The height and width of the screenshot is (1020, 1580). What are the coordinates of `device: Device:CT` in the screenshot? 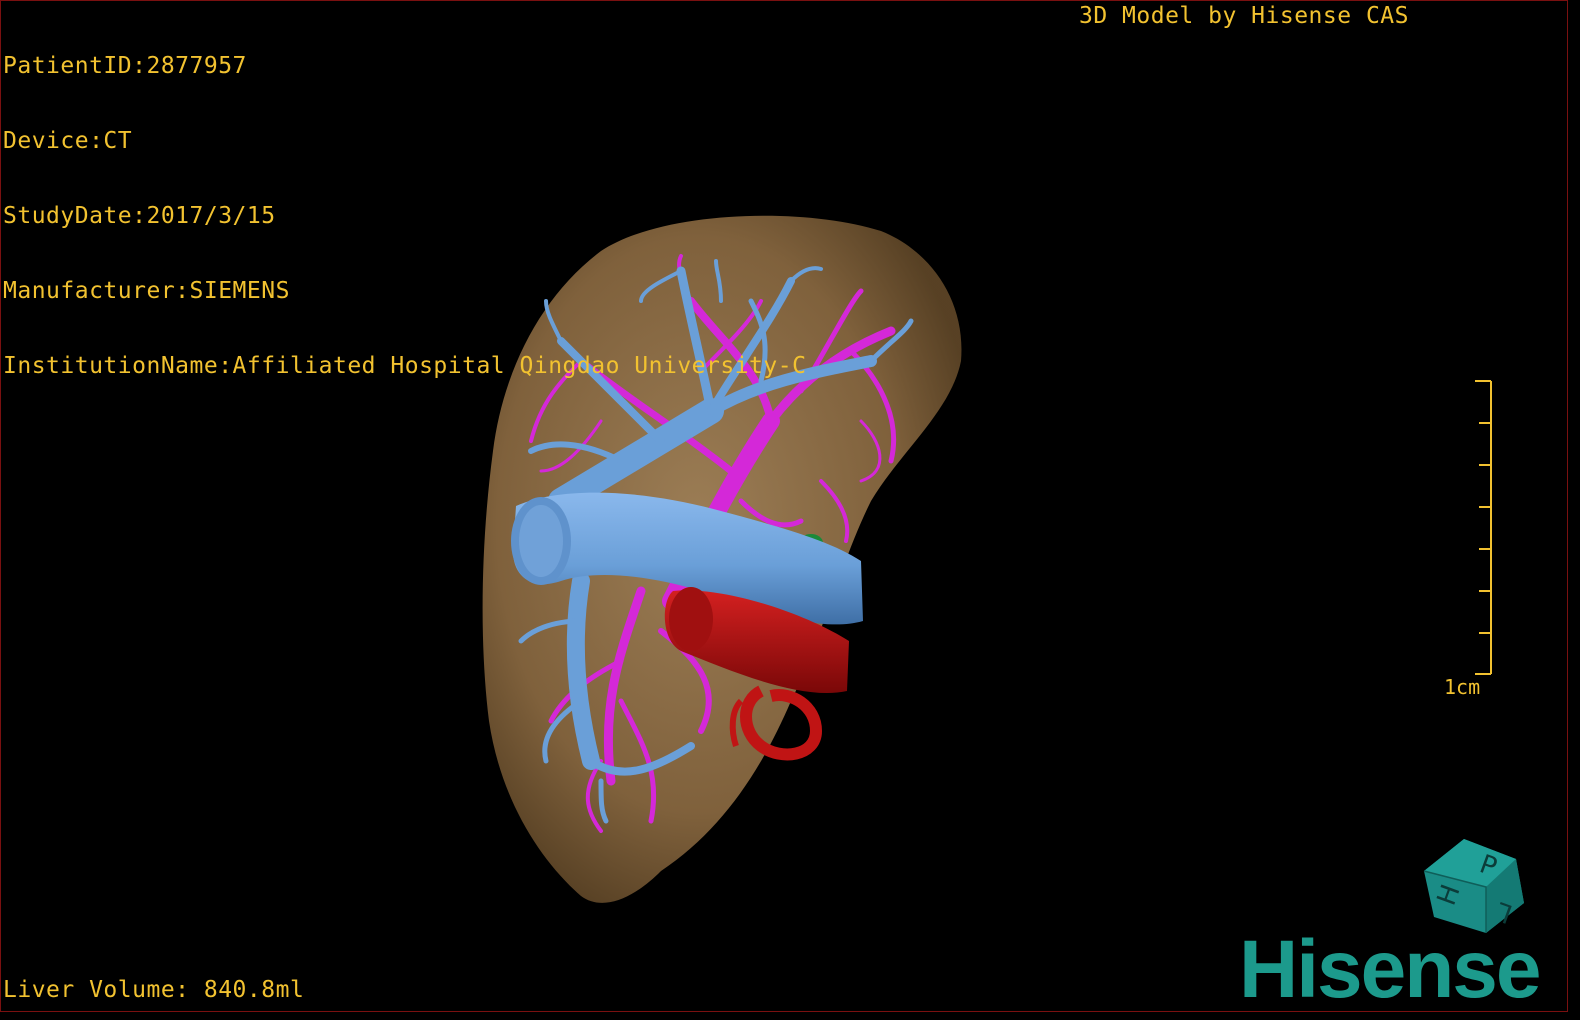 It's located at (68, 141).